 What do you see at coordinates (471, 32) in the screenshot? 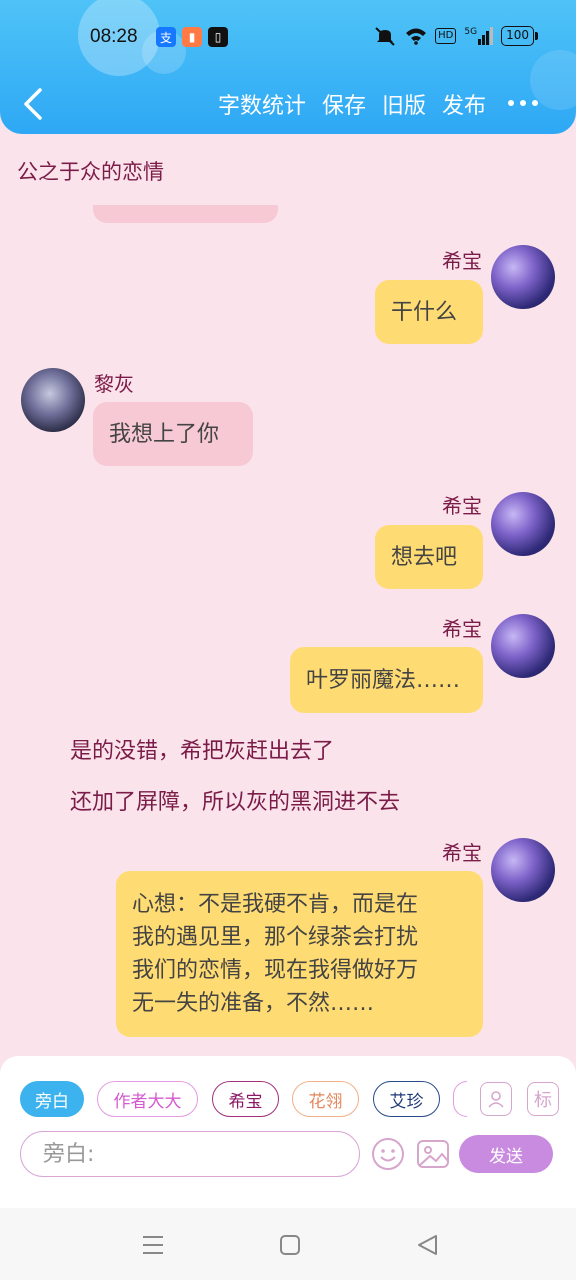
I see `signal-label: 5G` at bounding box center [471, 32].